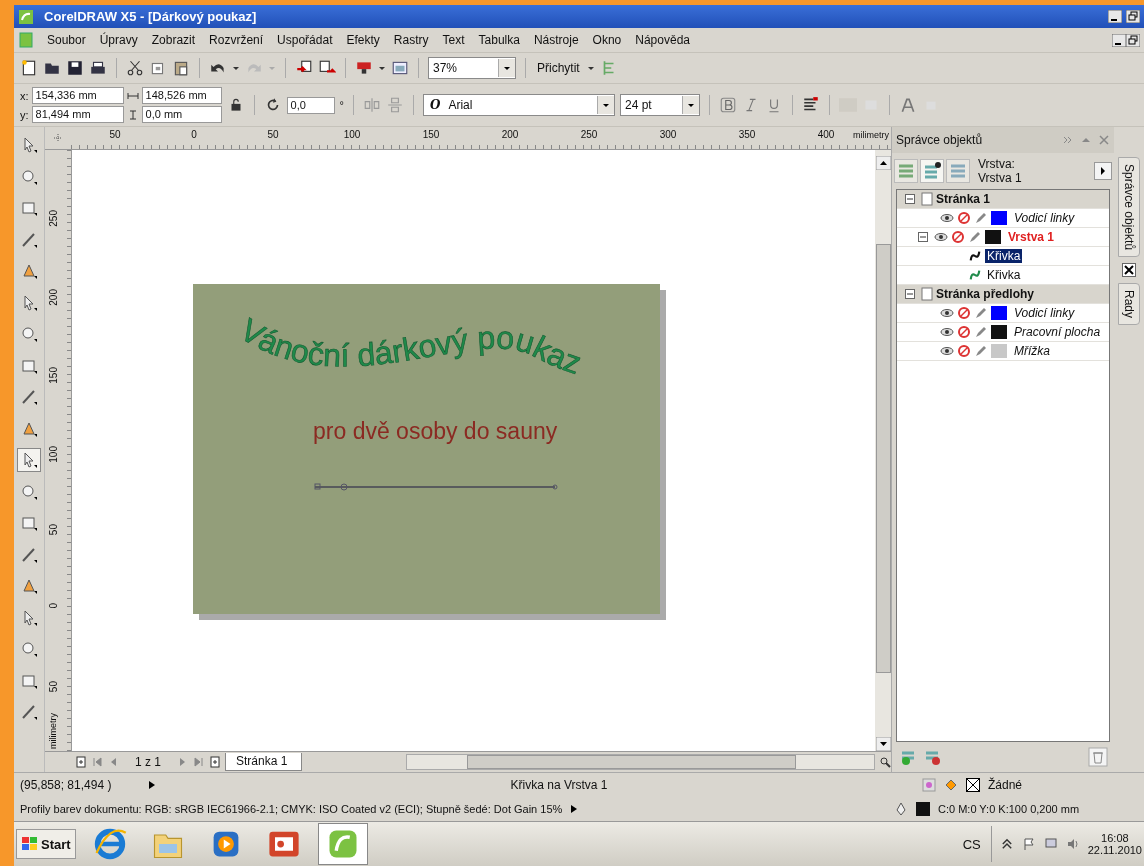 The height and width of the screenshot is (866, 1144). What do you see at coordinates (1129, 207) in the screenshot?
I see `side-tab: Správce objektů` at bounding box center [1129, 207].